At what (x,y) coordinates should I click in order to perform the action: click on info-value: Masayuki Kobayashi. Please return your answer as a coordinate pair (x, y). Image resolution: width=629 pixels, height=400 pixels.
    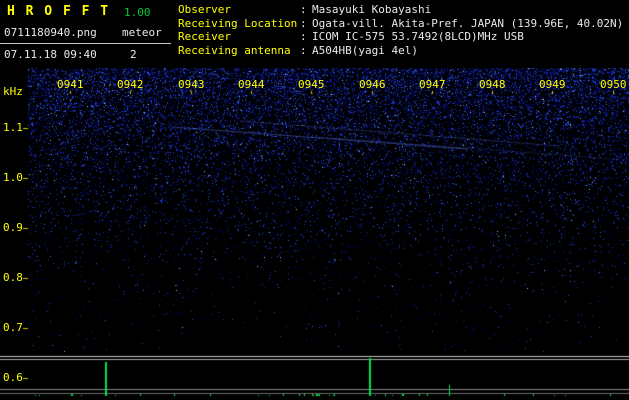
    Looking at the image, I should click on (372, 9).